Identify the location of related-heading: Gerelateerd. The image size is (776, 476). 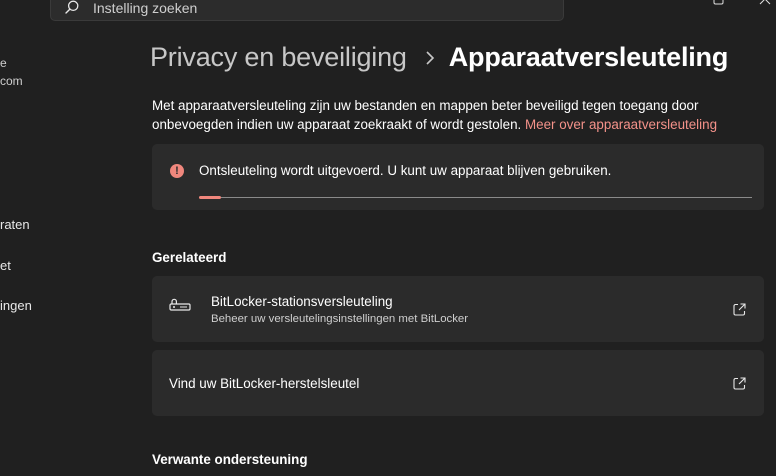
(189, 257).